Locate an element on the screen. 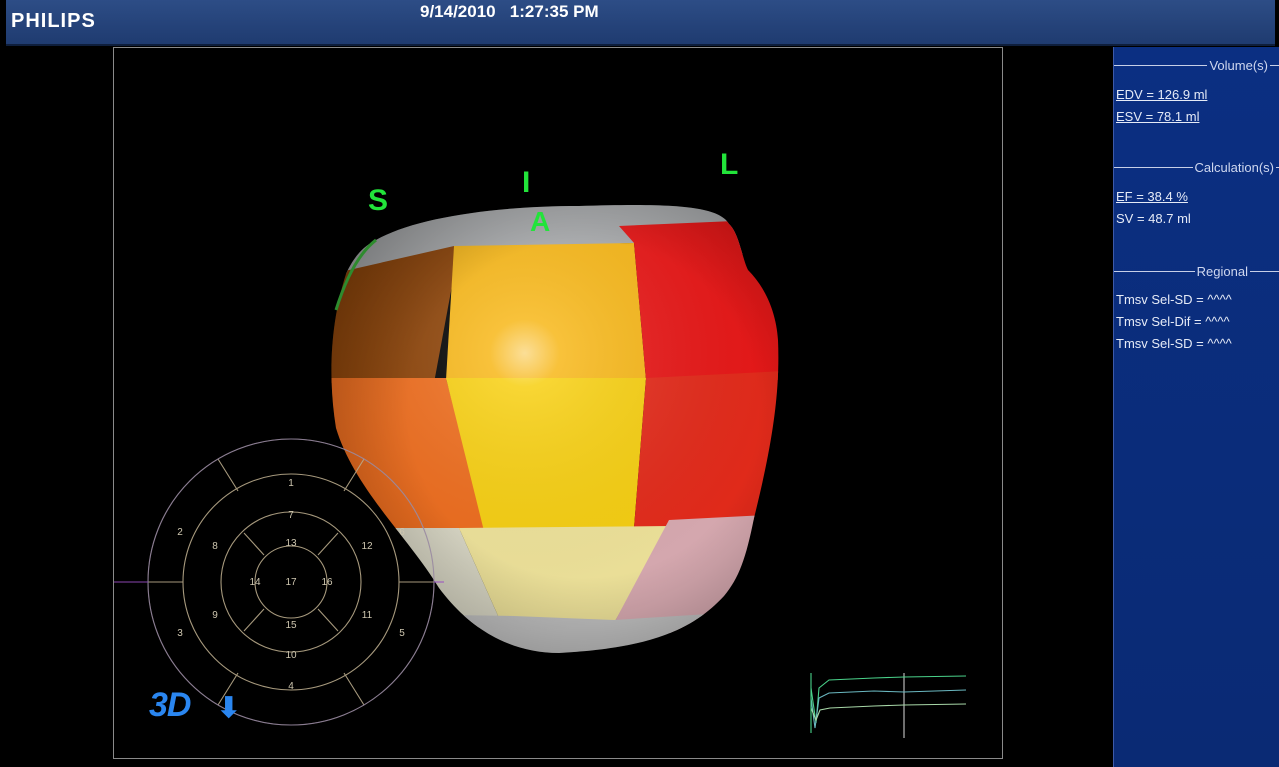 This screenshot has height=767, width=1279. date-time: 9/14/2010 1:27:35 PM is located at coordinates (509, 11).